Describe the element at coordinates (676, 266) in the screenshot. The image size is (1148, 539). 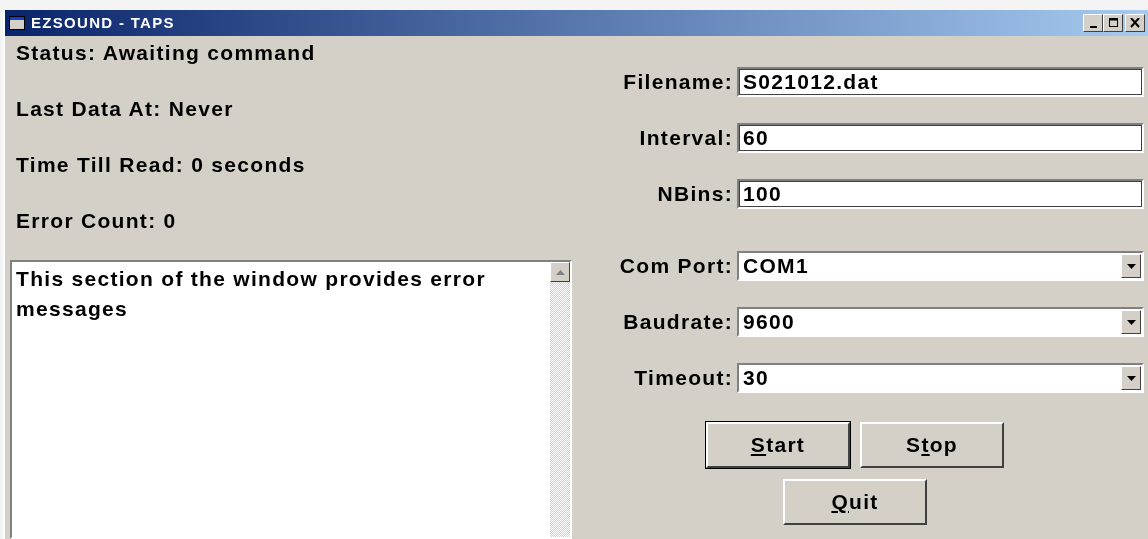
I see `field-label: Com Port:` at that location.